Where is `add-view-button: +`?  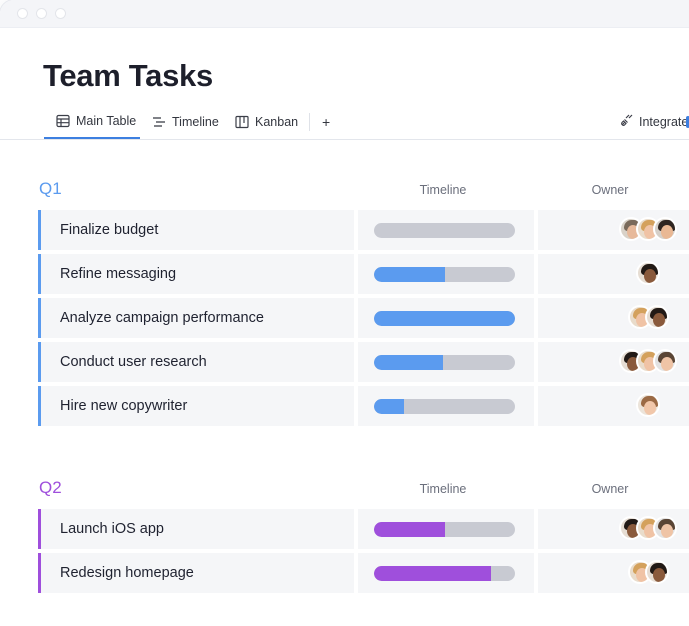 add-view-button: + is located at coordinates (326, 121).